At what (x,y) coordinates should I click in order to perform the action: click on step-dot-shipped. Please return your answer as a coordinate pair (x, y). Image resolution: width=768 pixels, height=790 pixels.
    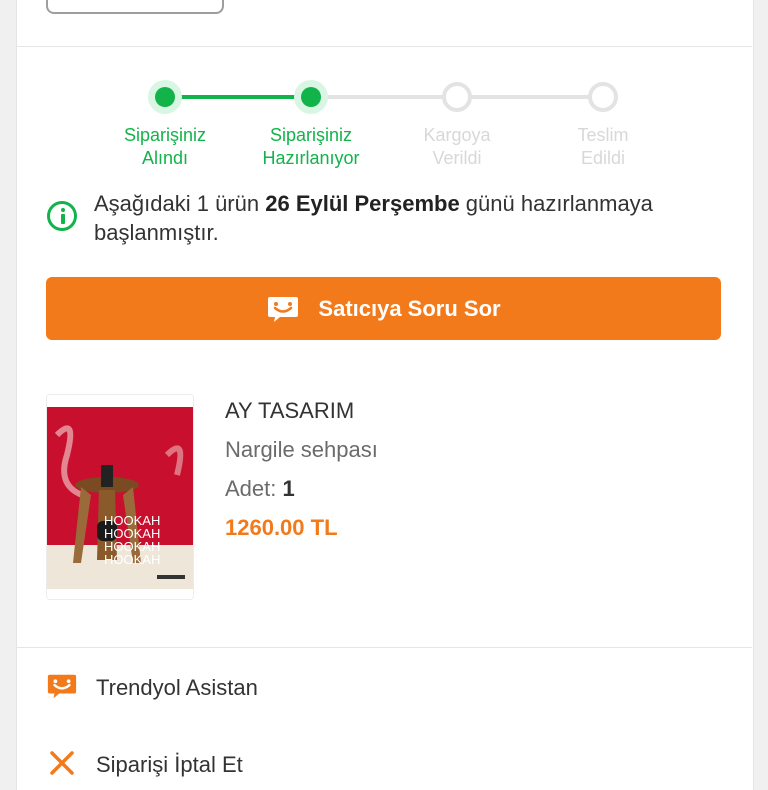
    Looking at the image, I should click on (457, 97).